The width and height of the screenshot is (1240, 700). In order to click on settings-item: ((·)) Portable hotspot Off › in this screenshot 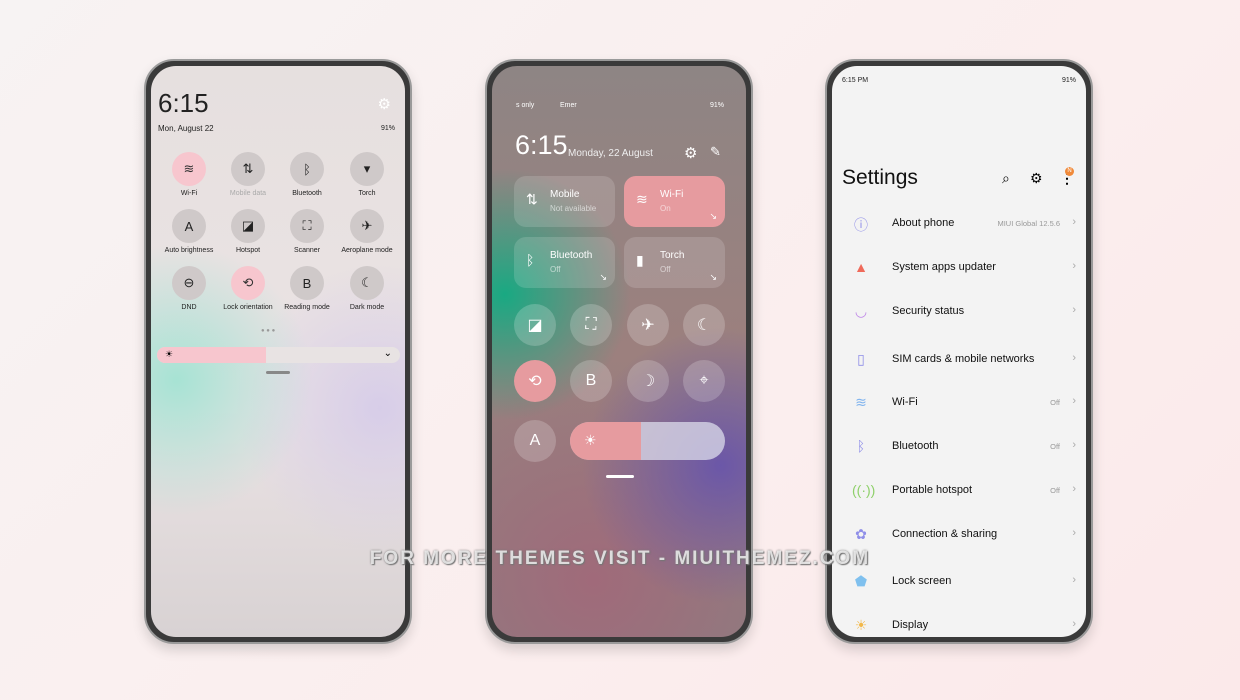, I will do `click(959, 491)`.